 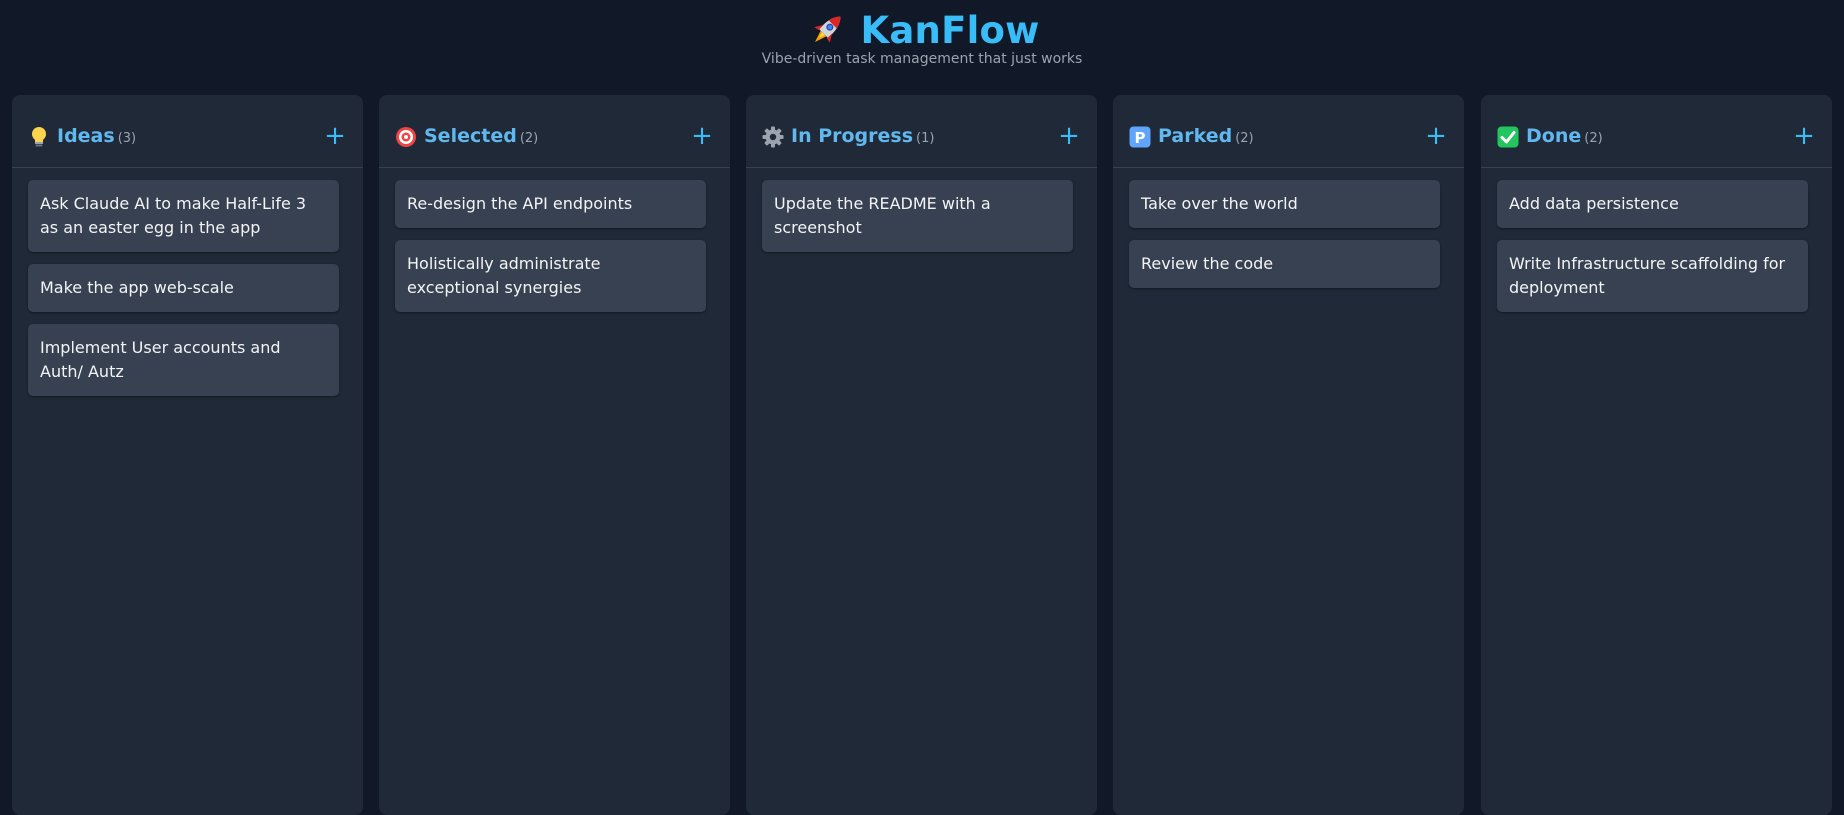 What do you see at coordinates (1652, 204) in the screenshot?
I see `task-card: Add data persistence` at bounding box center [1652, 204].